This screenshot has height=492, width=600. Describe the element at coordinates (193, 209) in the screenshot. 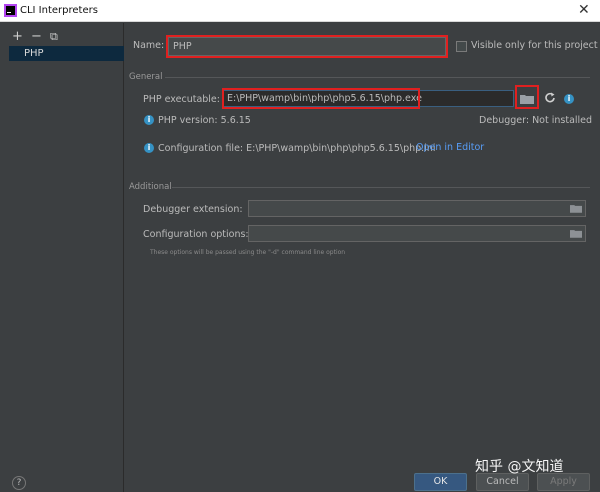

I see `debugger-extension-label: Debugger extension:` at that location.